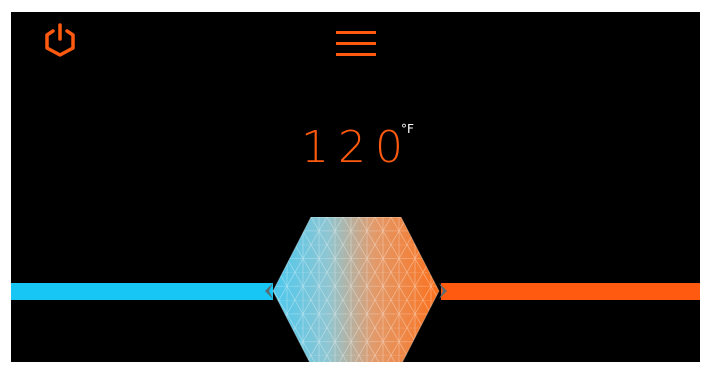 The image size is (706, 369). I want to click on left-arrow-icon, so click(269, 291).